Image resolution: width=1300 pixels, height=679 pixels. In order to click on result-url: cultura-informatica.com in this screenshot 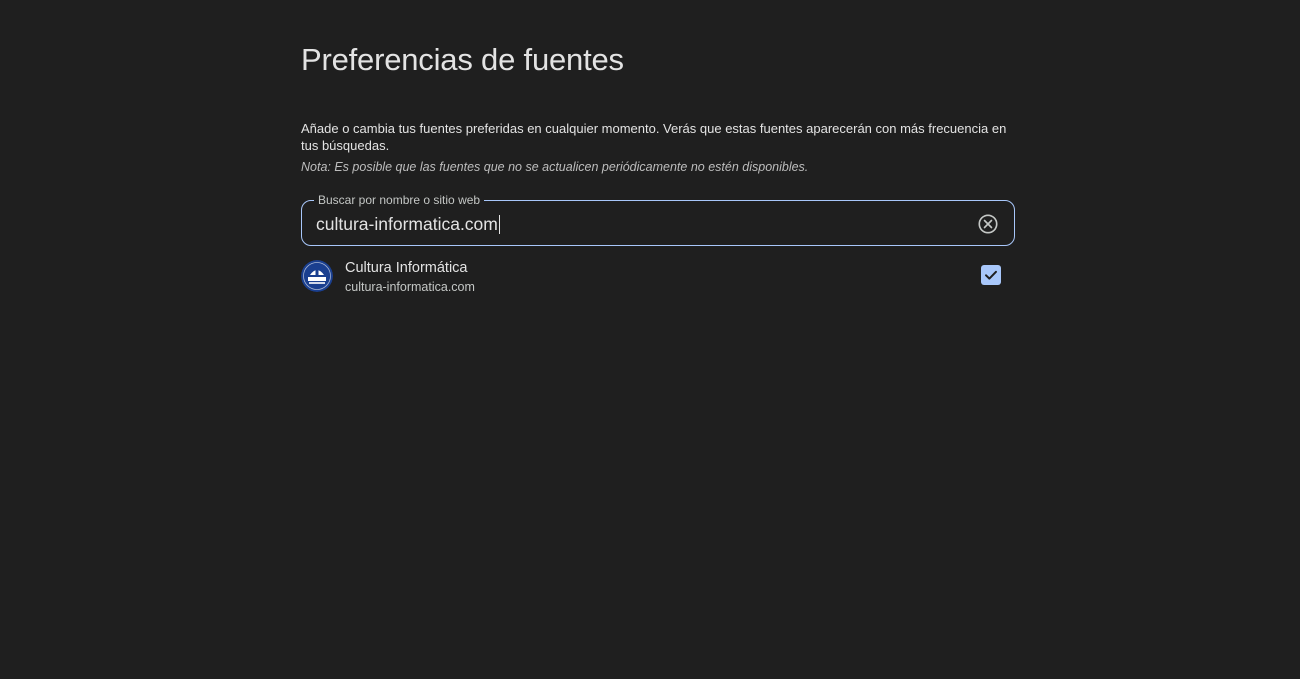, I will do `click(410, 287)`.